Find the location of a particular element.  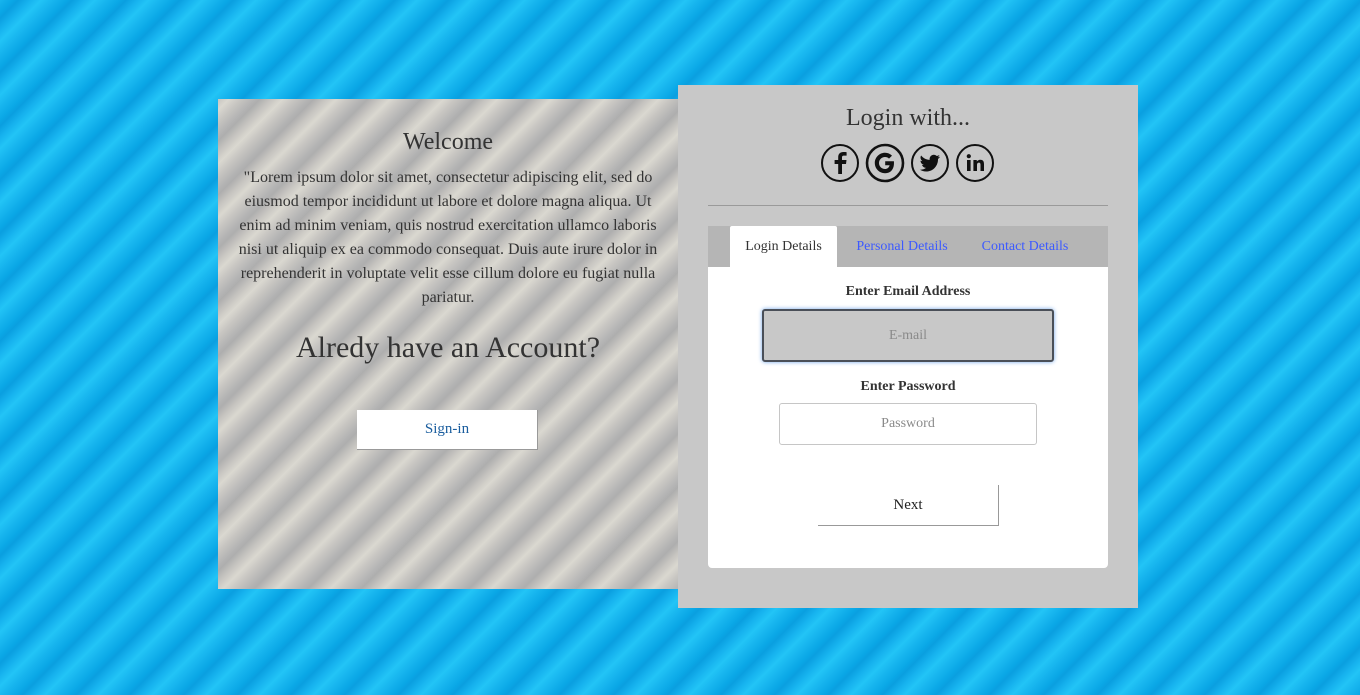

email-input is located at coordinates (908, 335).